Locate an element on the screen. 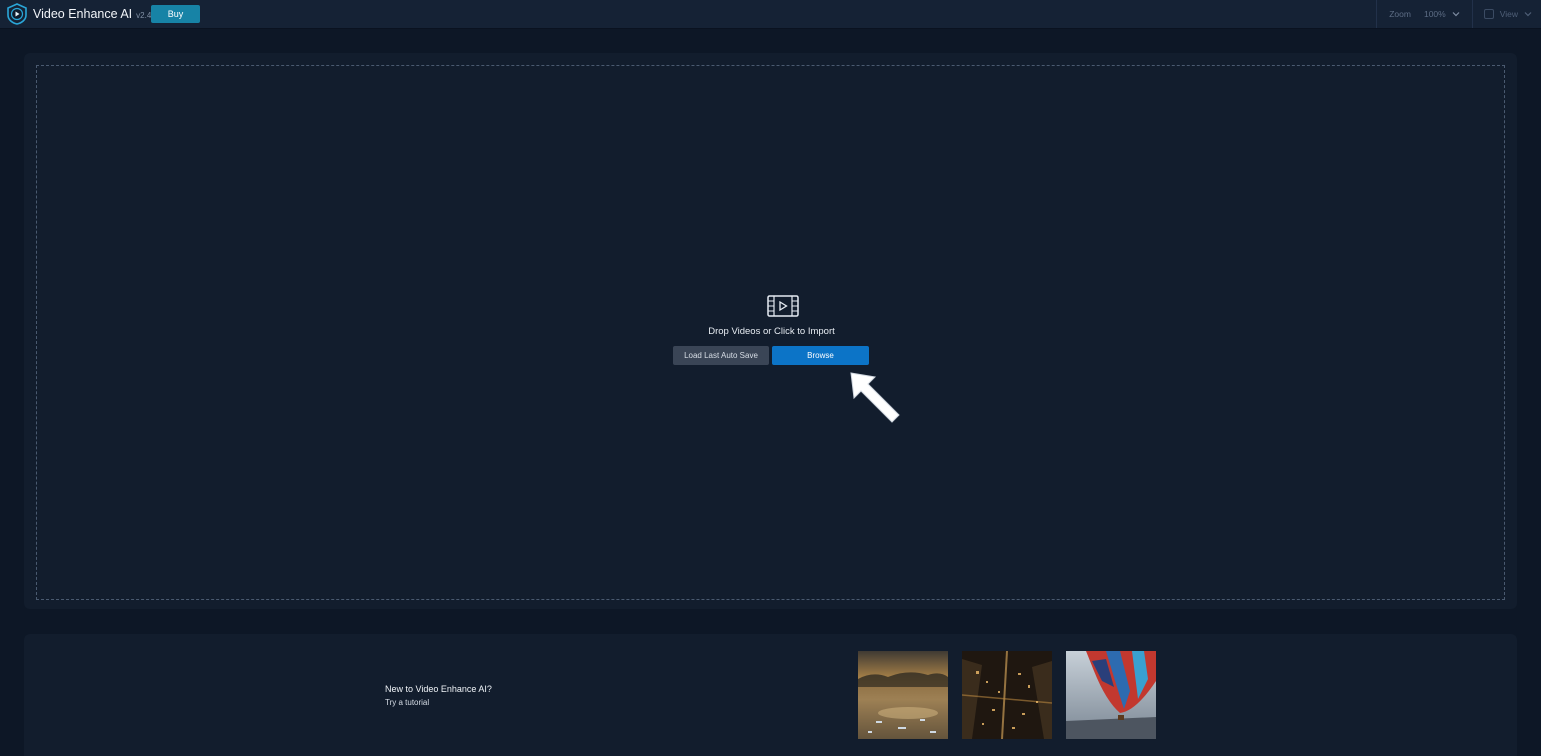  view-dropdown: View is located at coordinates (1507, 14).